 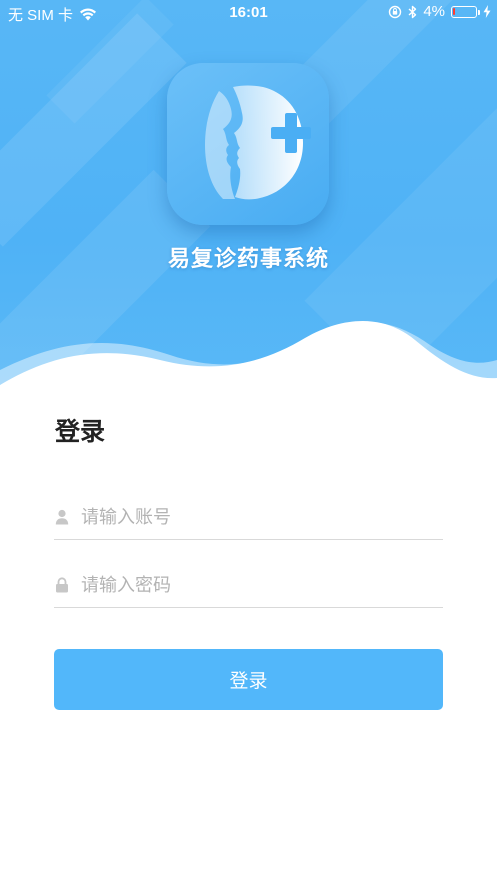 I want to click on charging-icon, so click(x=487, y=11).